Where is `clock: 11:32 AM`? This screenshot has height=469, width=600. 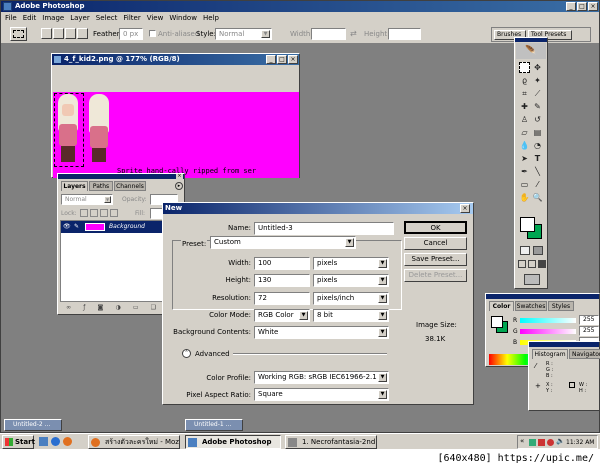 clock: 11:32 AM is located at coordinates (580, 442).